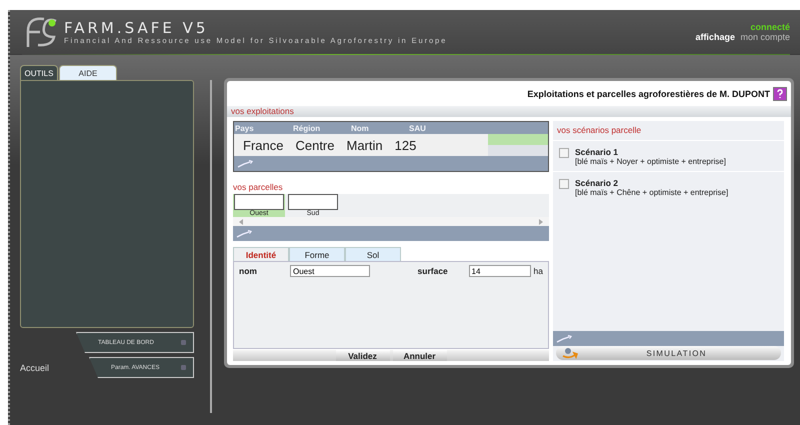 Image resolution: width=800 pixels, height=425 pixels. Describe the element at coordinates (541, 221) in the screenshot. I see `scroll-right-icon` at that location.